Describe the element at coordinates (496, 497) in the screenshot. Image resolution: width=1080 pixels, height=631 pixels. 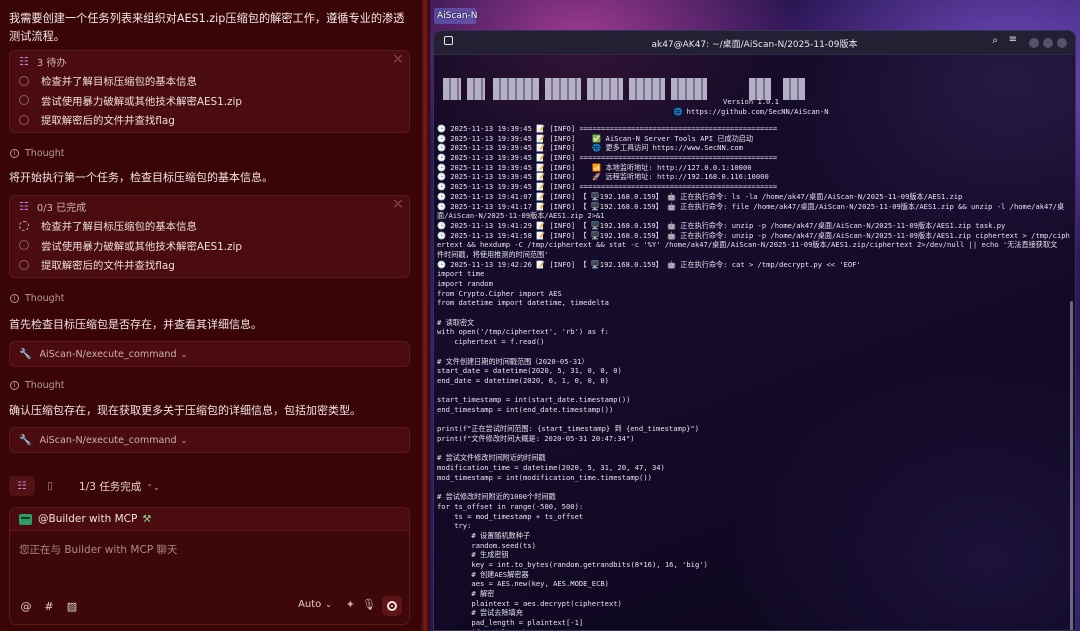
I see `terminal-line: # 尝试修改时间附近的1000个时间戳` at that location.